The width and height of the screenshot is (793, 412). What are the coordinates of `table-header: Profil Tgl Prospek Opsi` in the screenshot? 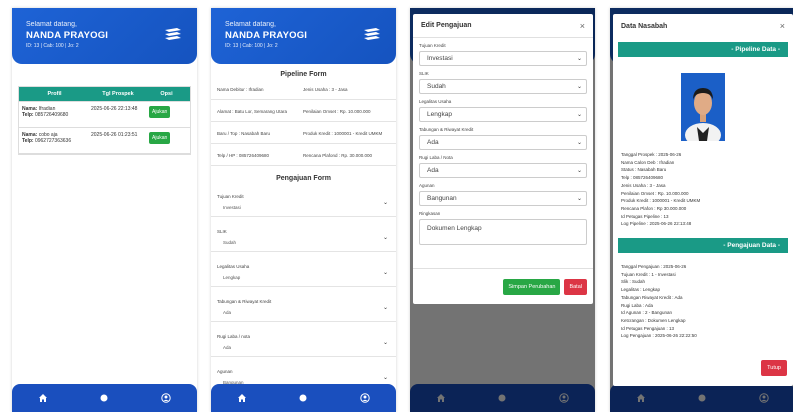 It's located at (104, 94).